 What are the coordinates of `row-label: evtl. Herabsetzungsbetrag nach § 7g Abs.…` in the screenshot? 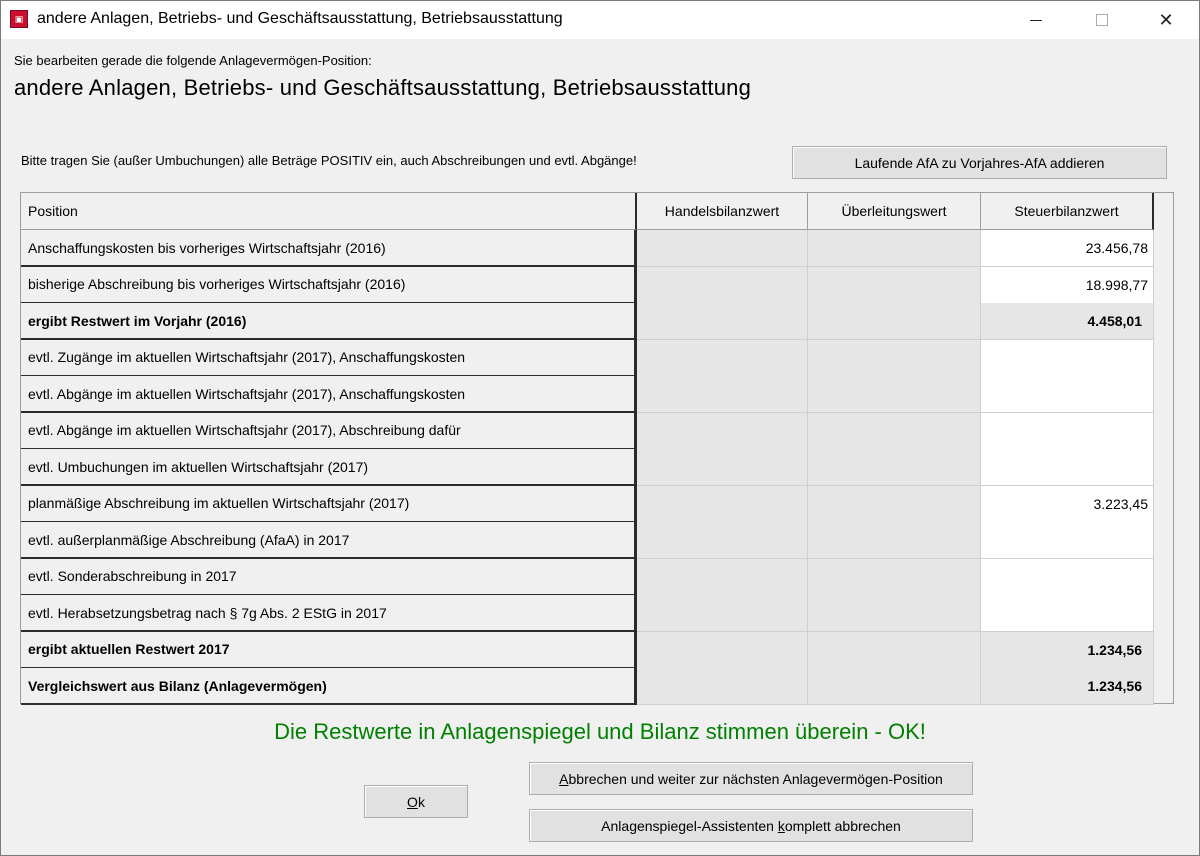 It's located at (329, 613).